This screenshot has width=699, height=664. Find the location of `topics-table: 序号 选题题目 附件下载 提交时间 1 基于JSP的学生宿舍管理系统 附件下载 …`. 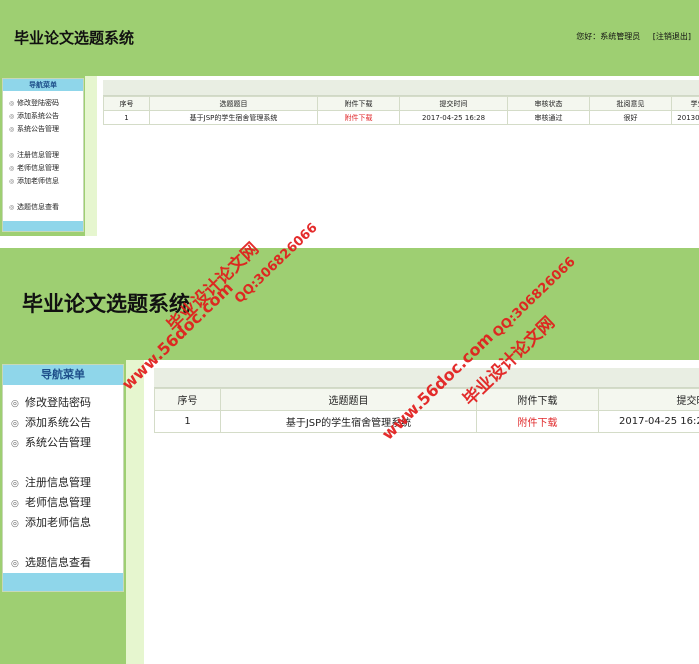

topics-table: 序号 选题题目 附件下载 提交时间 1 基于JSP的学生宿舍管理系统 附件下载 … is located at coordinates (426, 410).